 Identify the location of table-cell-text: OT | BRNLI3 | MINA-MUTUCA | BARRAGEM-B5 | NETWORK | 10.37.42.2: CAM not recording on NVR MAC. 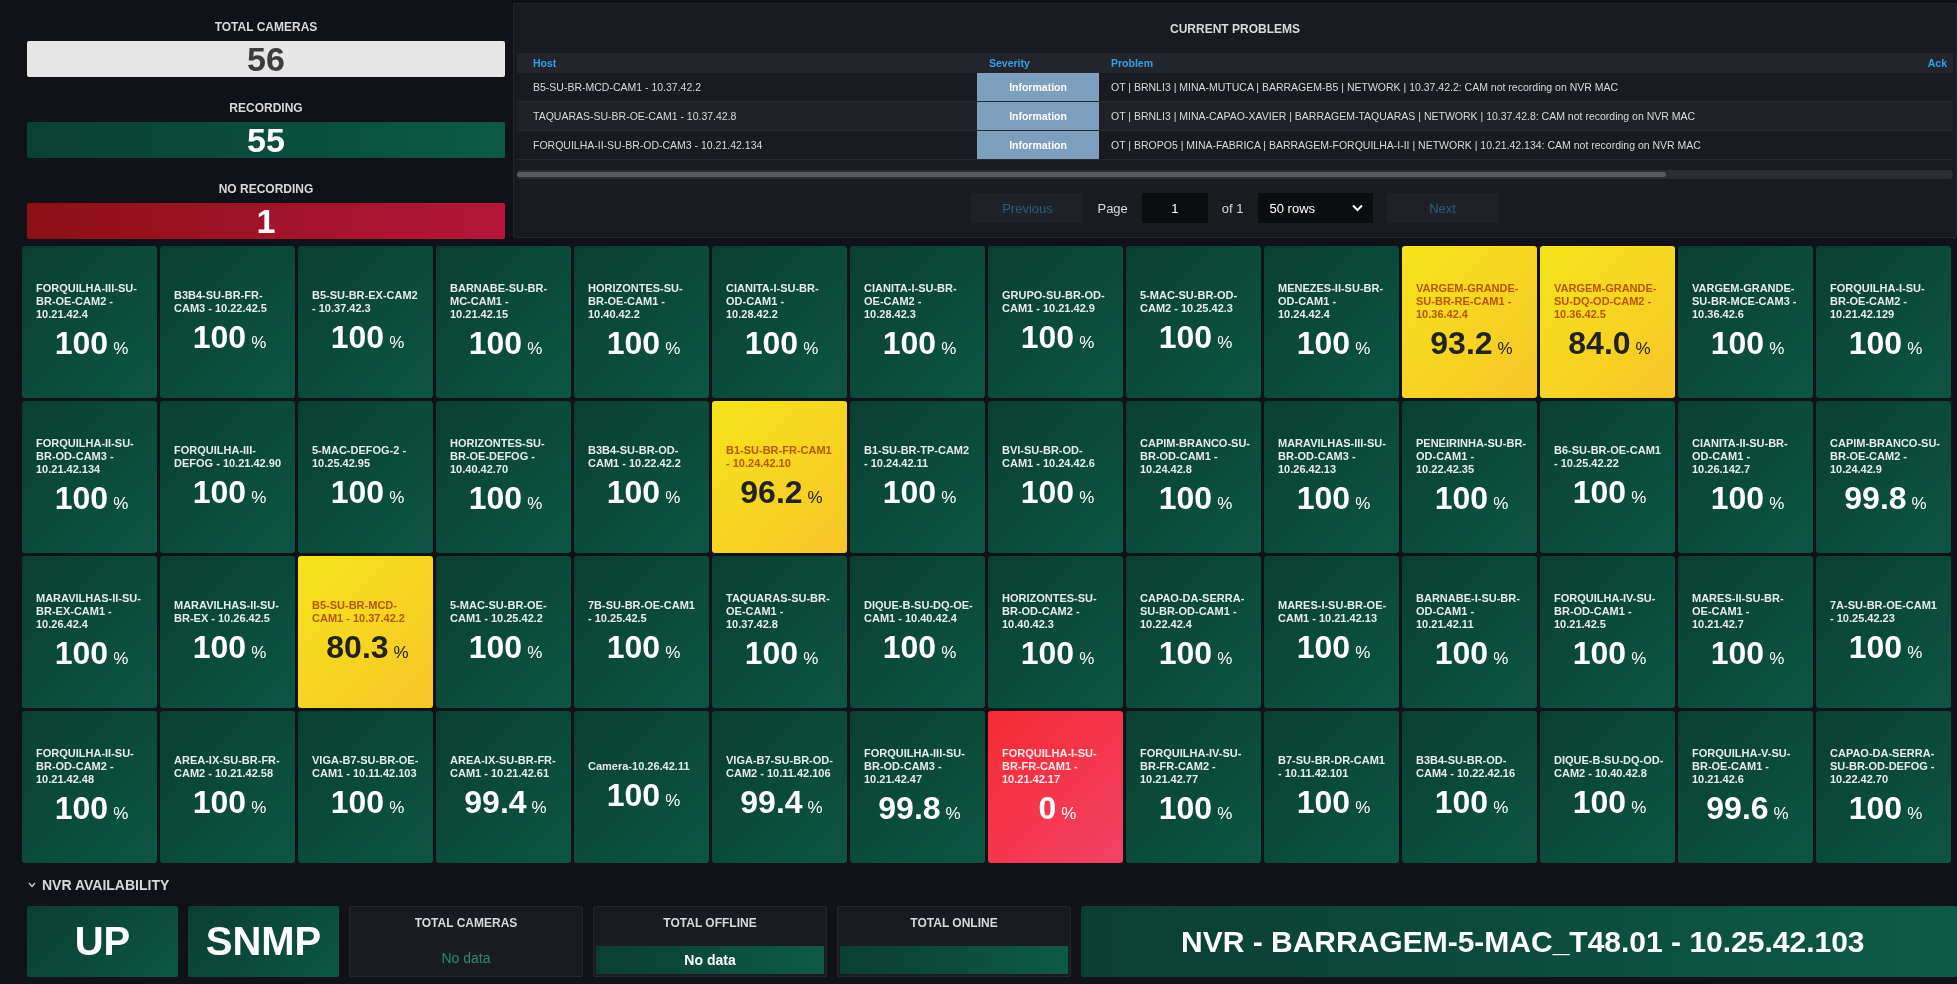
(1365, 87).